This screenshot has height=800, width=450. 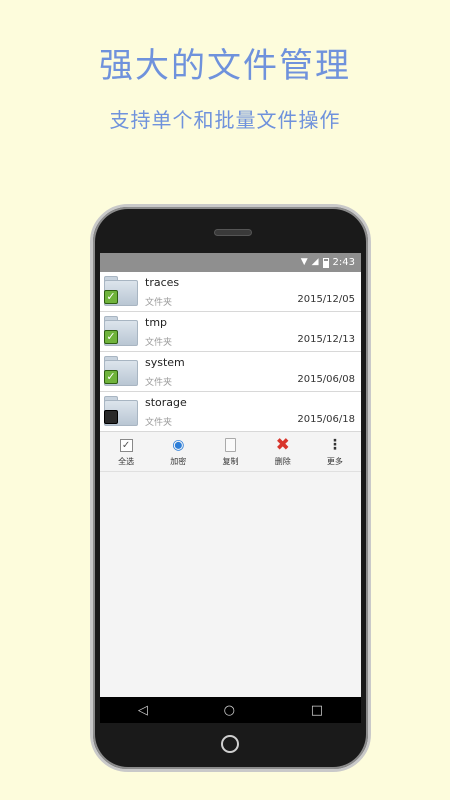 What do you see at coordinates (334, 445) in the screenshot?
I see `more-vert-icon: ⋮` at bounding box center [334, 445].